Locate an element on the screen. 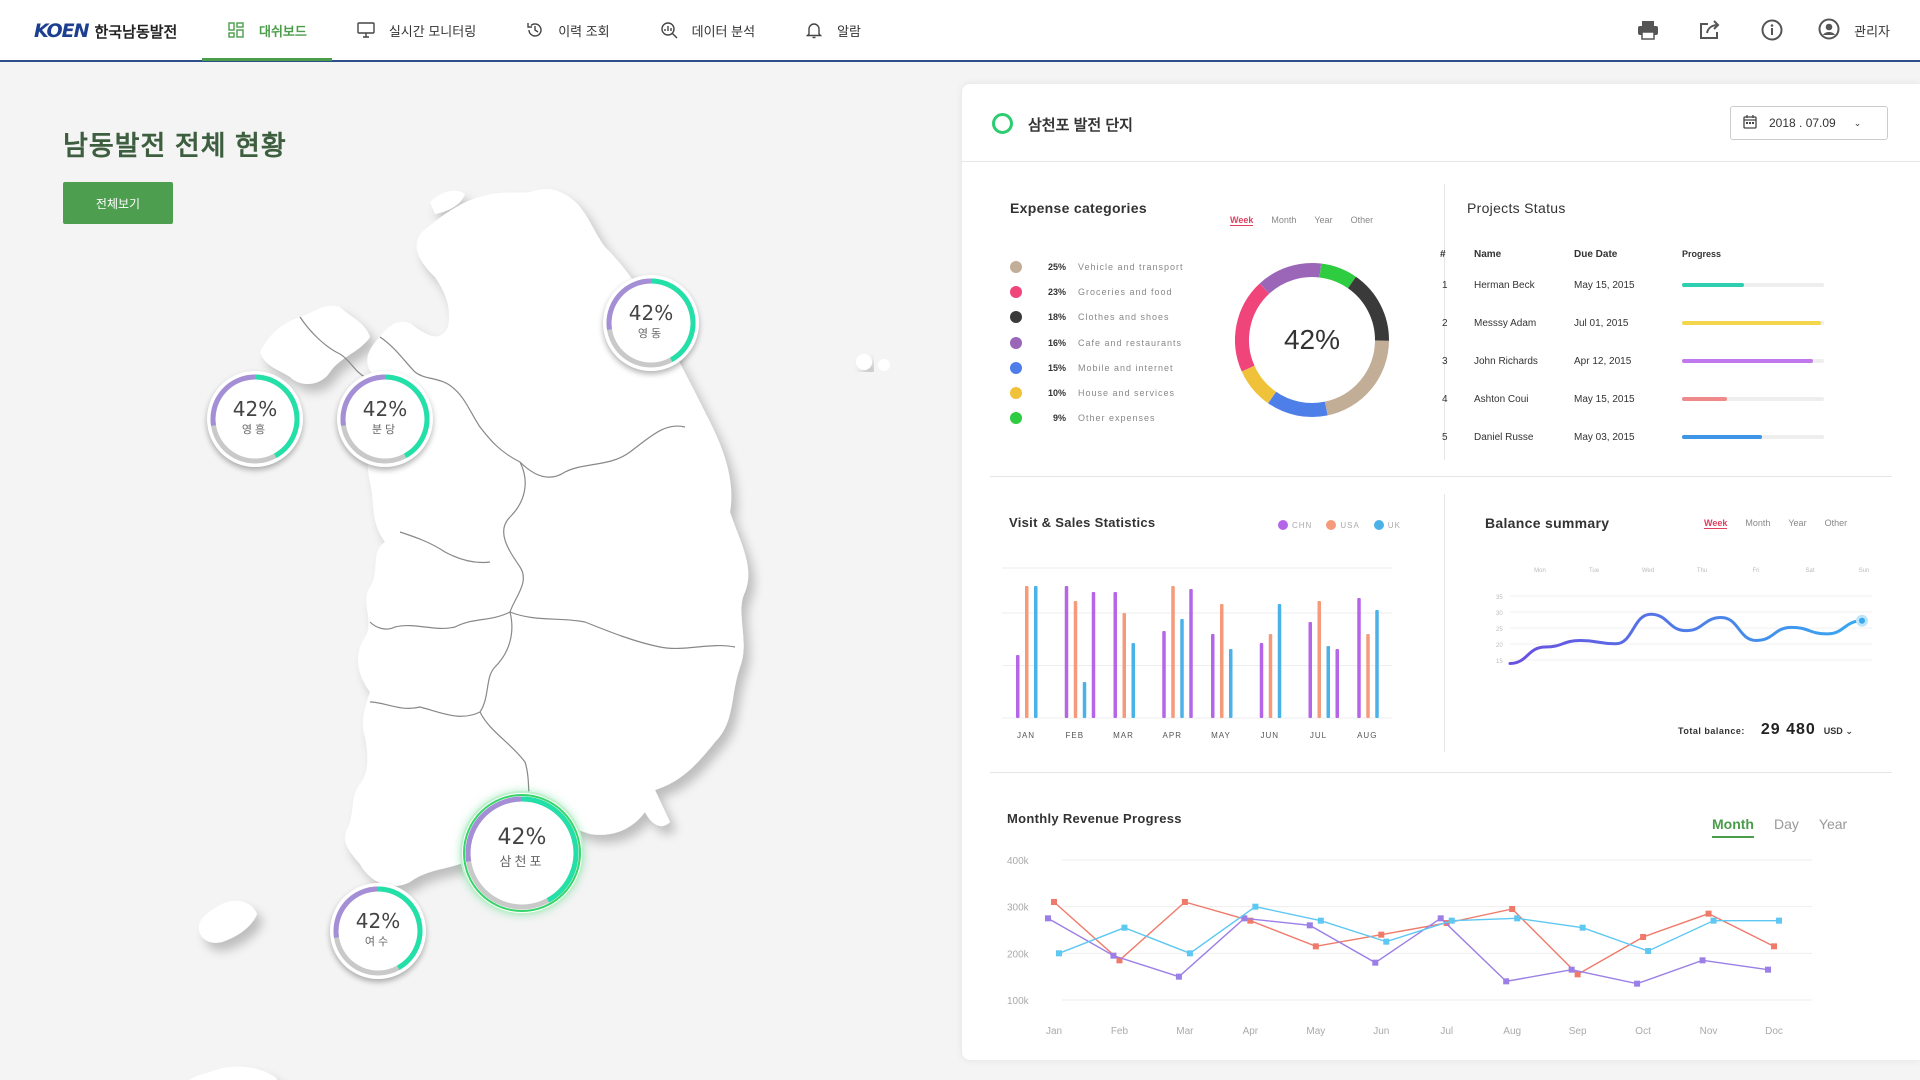 The width and height of the screenshot is (1920, 1080). expense-tab-other: Other is located at coordinates (1362, 220).